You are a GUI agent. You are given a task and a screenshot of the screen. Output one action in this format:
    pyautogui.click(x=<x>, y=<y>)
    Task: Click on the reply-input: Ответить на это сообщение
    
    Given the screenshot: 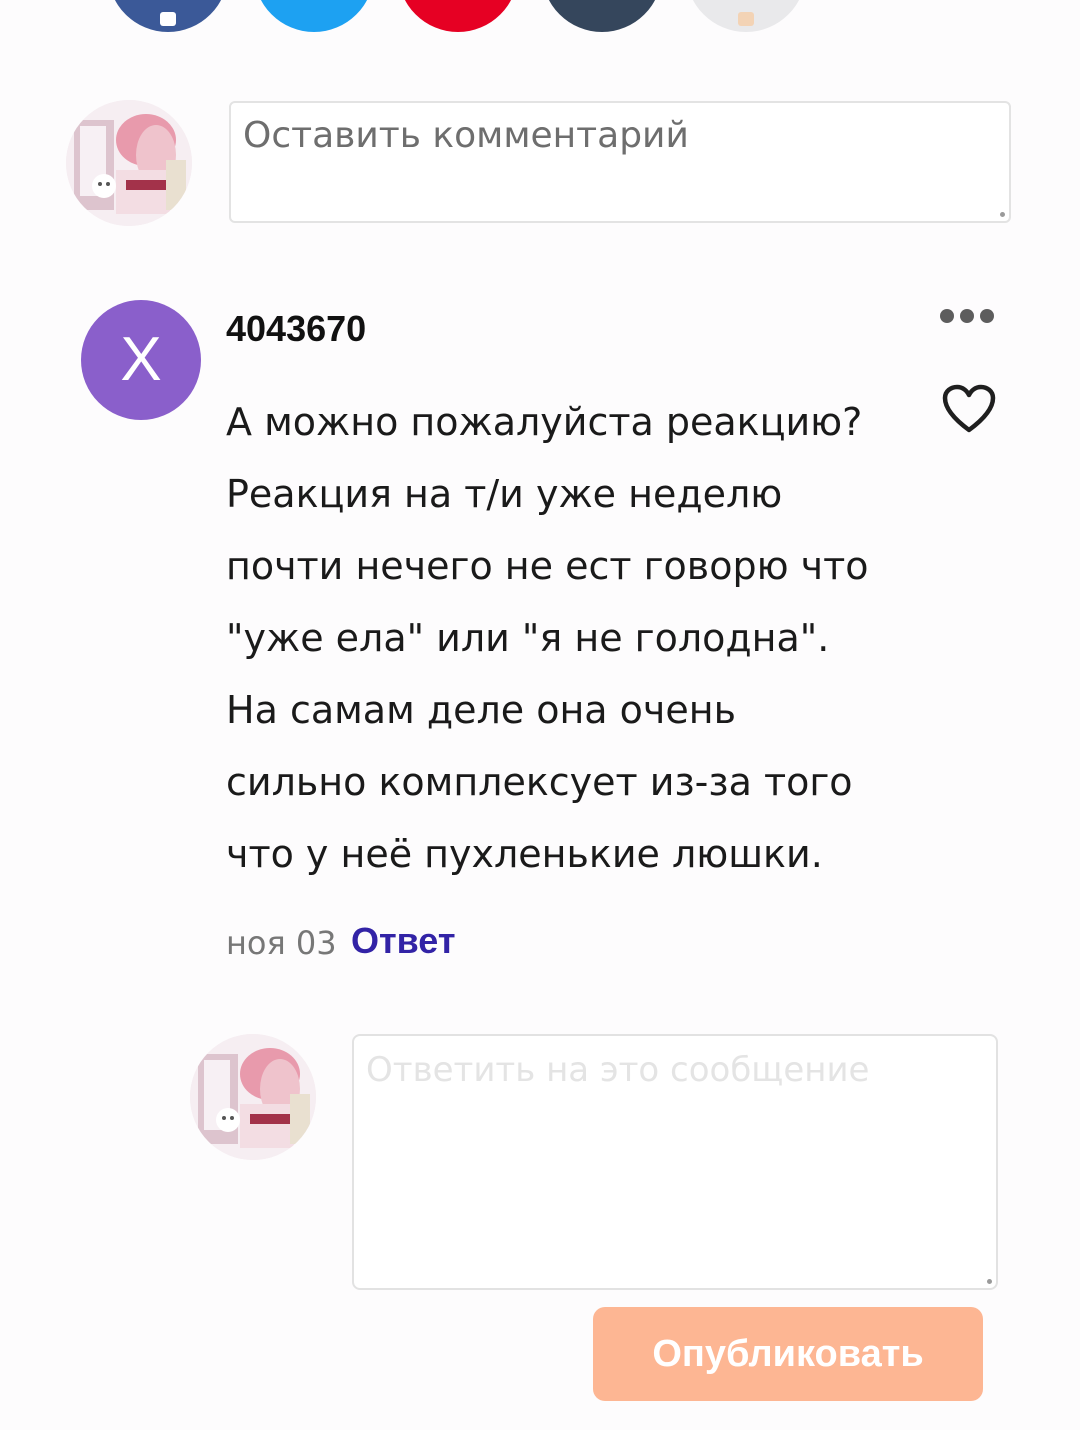 What is the action you would take?
    pyautogui.click(x=675, y=1162)
    